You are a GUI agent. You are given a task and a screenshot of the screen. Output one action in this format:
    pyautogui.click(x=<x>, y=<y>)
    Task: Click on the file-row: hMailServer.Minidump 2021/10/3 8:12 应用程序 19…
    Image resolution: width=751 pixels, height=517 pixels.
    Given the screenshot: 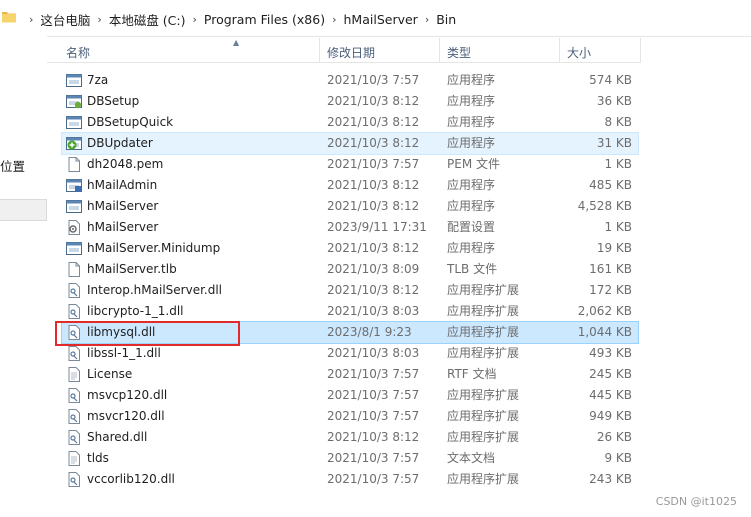 What is the action you would take?
    pyautogui.click(x=350, y=248)
    